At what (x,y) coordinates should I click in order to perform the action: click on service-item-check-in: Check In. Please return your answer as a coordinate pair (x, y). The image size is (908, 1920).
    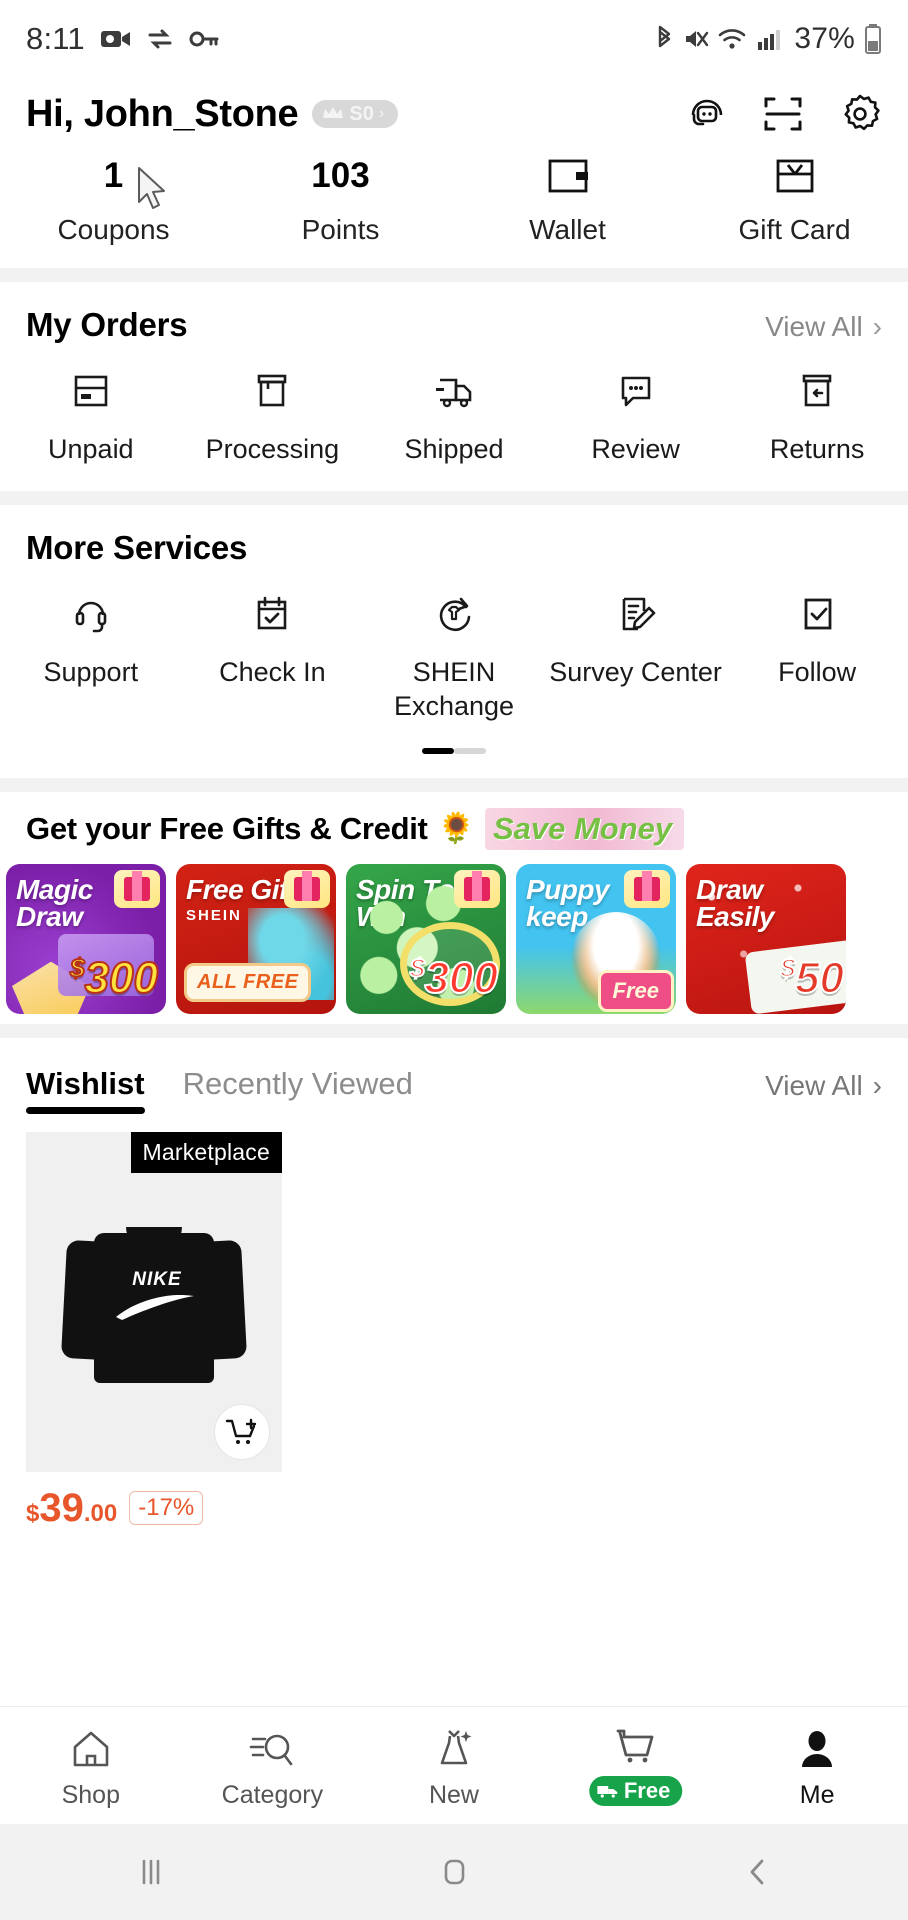
    Looking at the image, I should click on (273, 657).